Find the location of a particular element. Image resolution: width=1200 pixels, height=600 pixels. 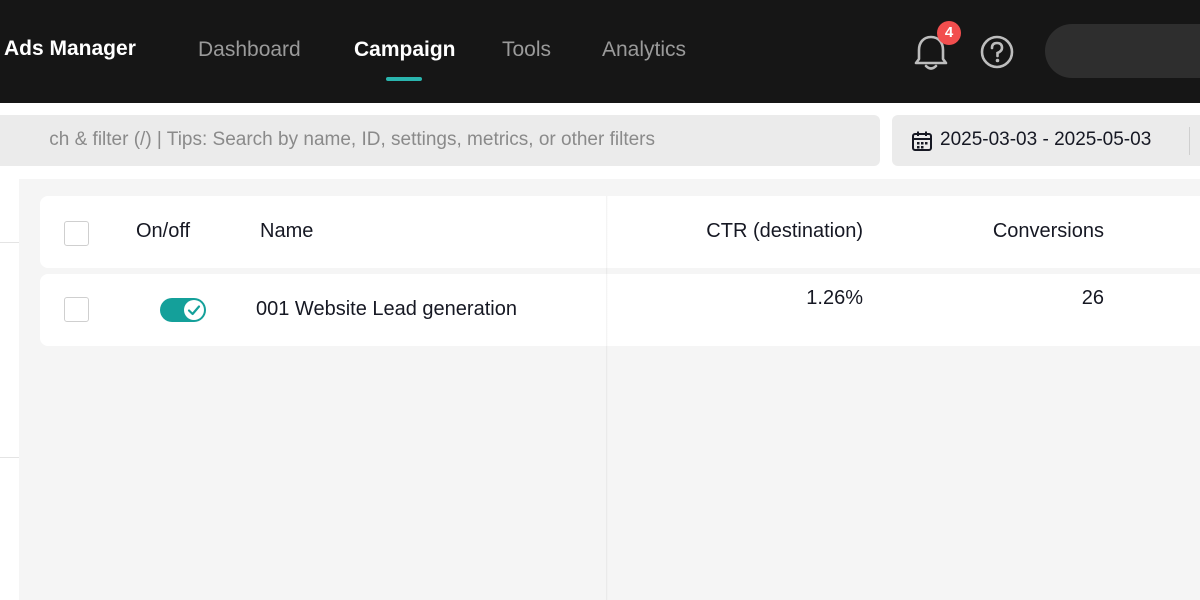

campaign-status-toggle is located at coordinates (183, 310).